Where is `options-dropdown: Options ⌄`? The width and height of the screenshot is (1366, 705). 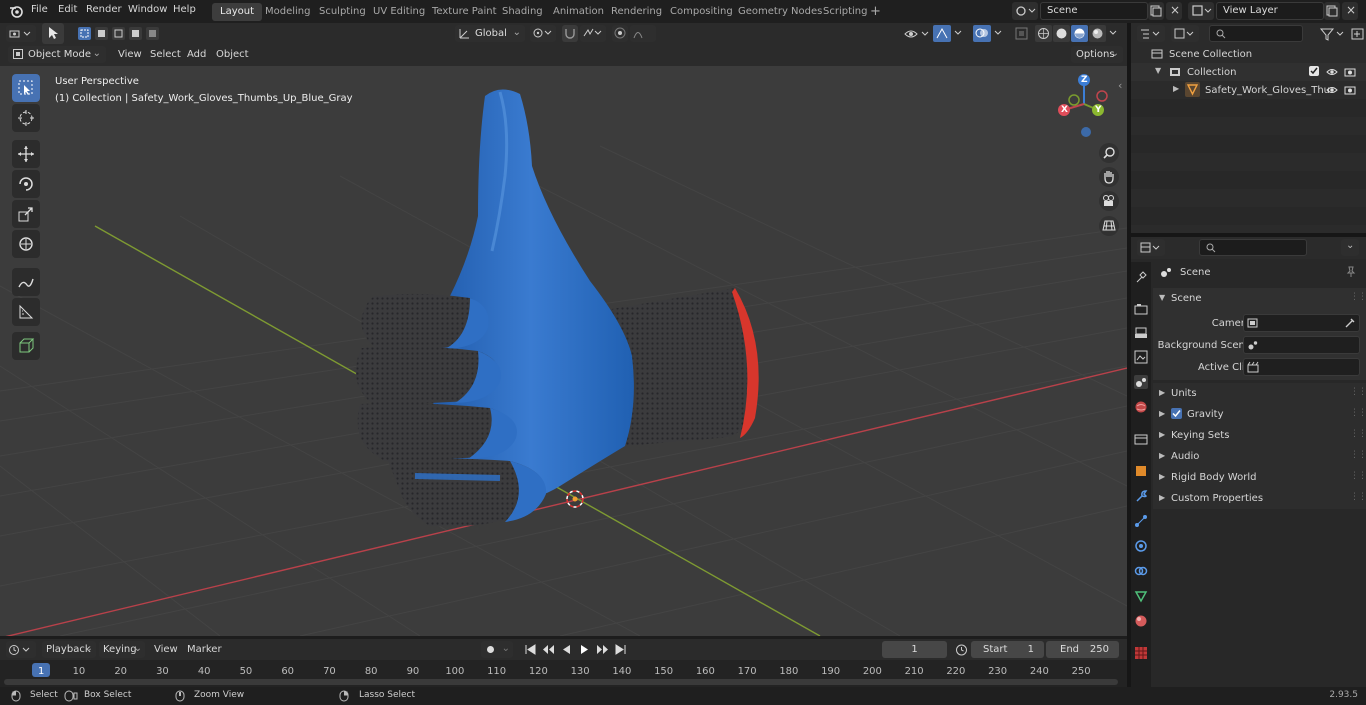 options-dropdown: Options ⌄ is located at coordinates (1097, 54).